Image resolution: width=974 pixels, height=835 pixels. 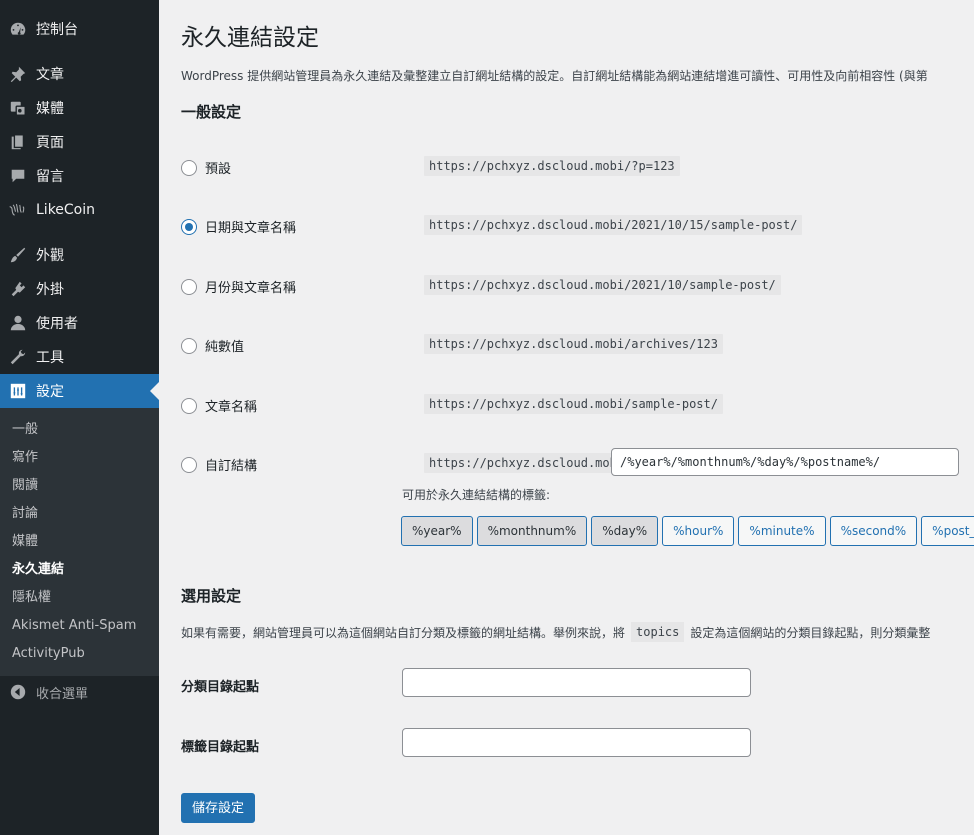 What do you see at coordinates (625, 531) in the screenshot?
I see `tag-day-button: %day%` at bounding box center [625, 531].